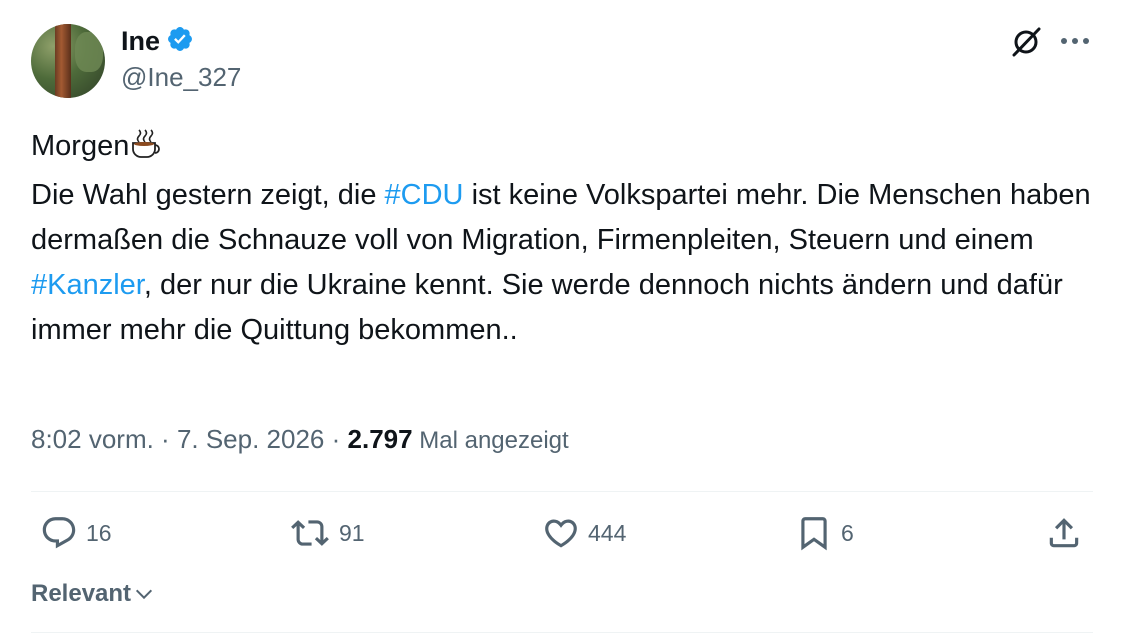  Describe the element at coordinates (80, 146) in the screenshot. I see `tweet-greeting: Morgen` at that location.